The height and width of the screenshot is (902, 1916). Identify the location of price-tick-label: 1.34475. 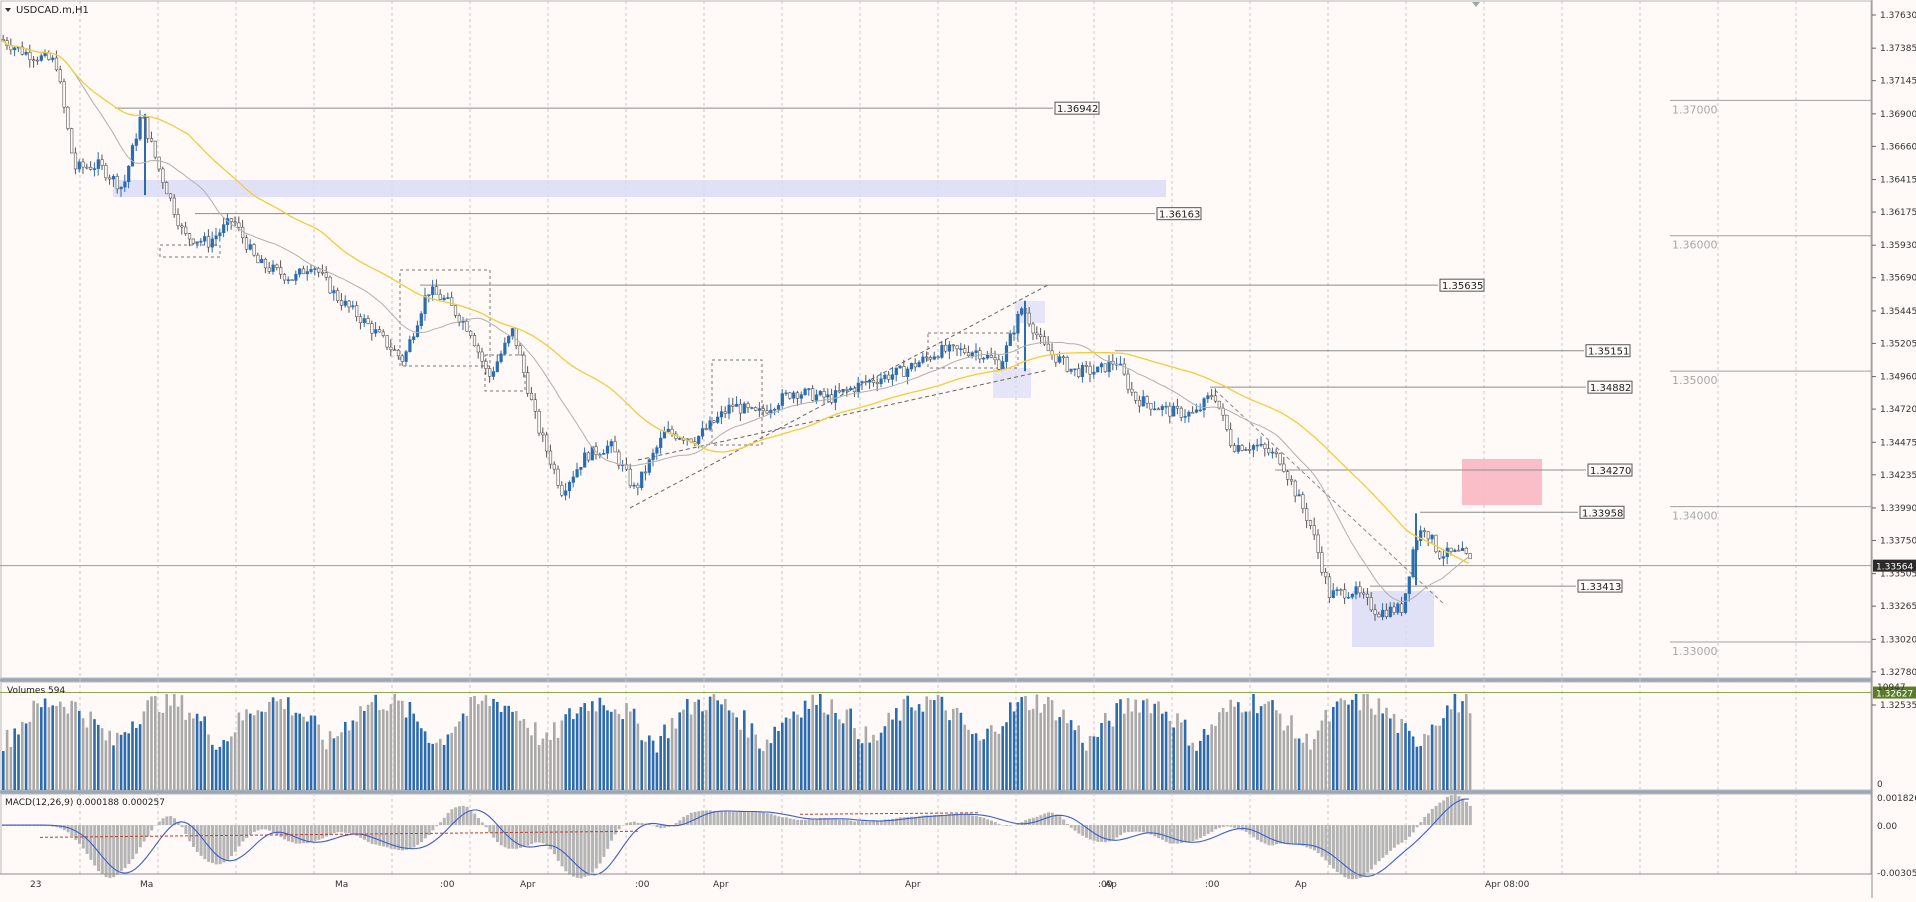
(1898, 443).